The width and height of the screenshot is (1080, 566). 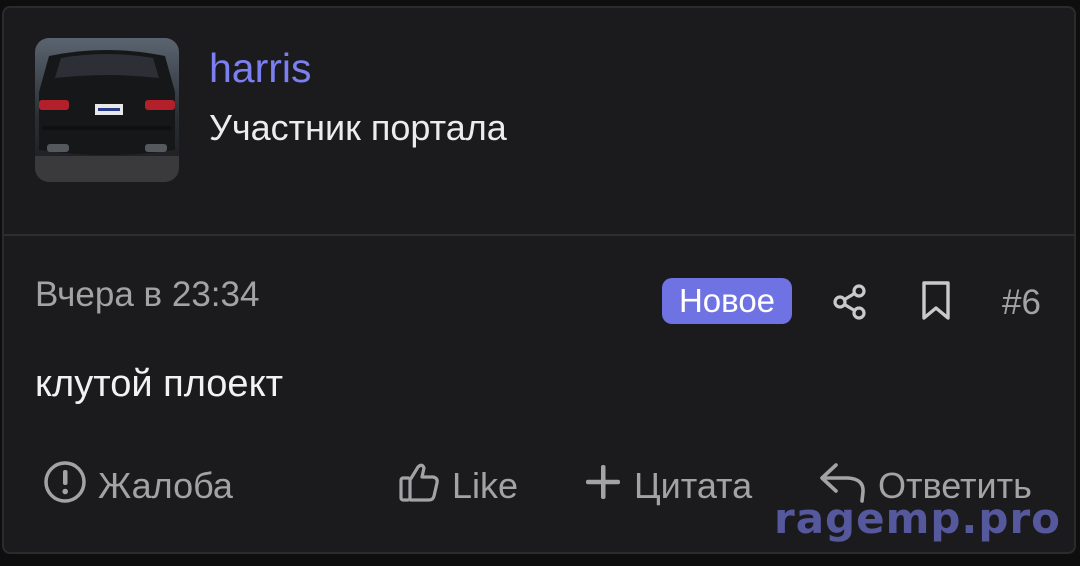 I want to click on username: harris, so click(x=260, y=68).